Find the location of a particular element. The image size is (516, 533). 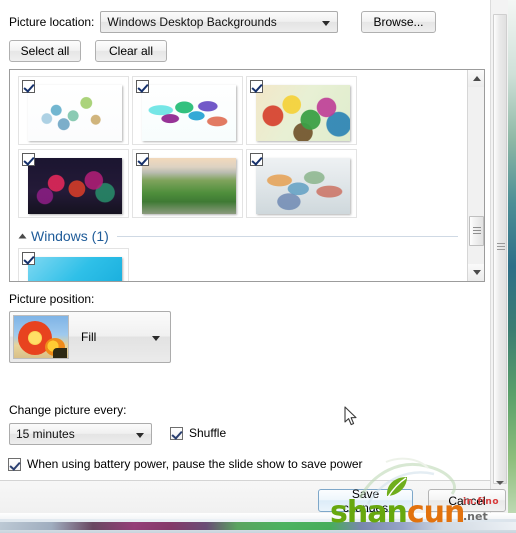

shuffle-row: Shuffle is located at coordinates (198, 433).